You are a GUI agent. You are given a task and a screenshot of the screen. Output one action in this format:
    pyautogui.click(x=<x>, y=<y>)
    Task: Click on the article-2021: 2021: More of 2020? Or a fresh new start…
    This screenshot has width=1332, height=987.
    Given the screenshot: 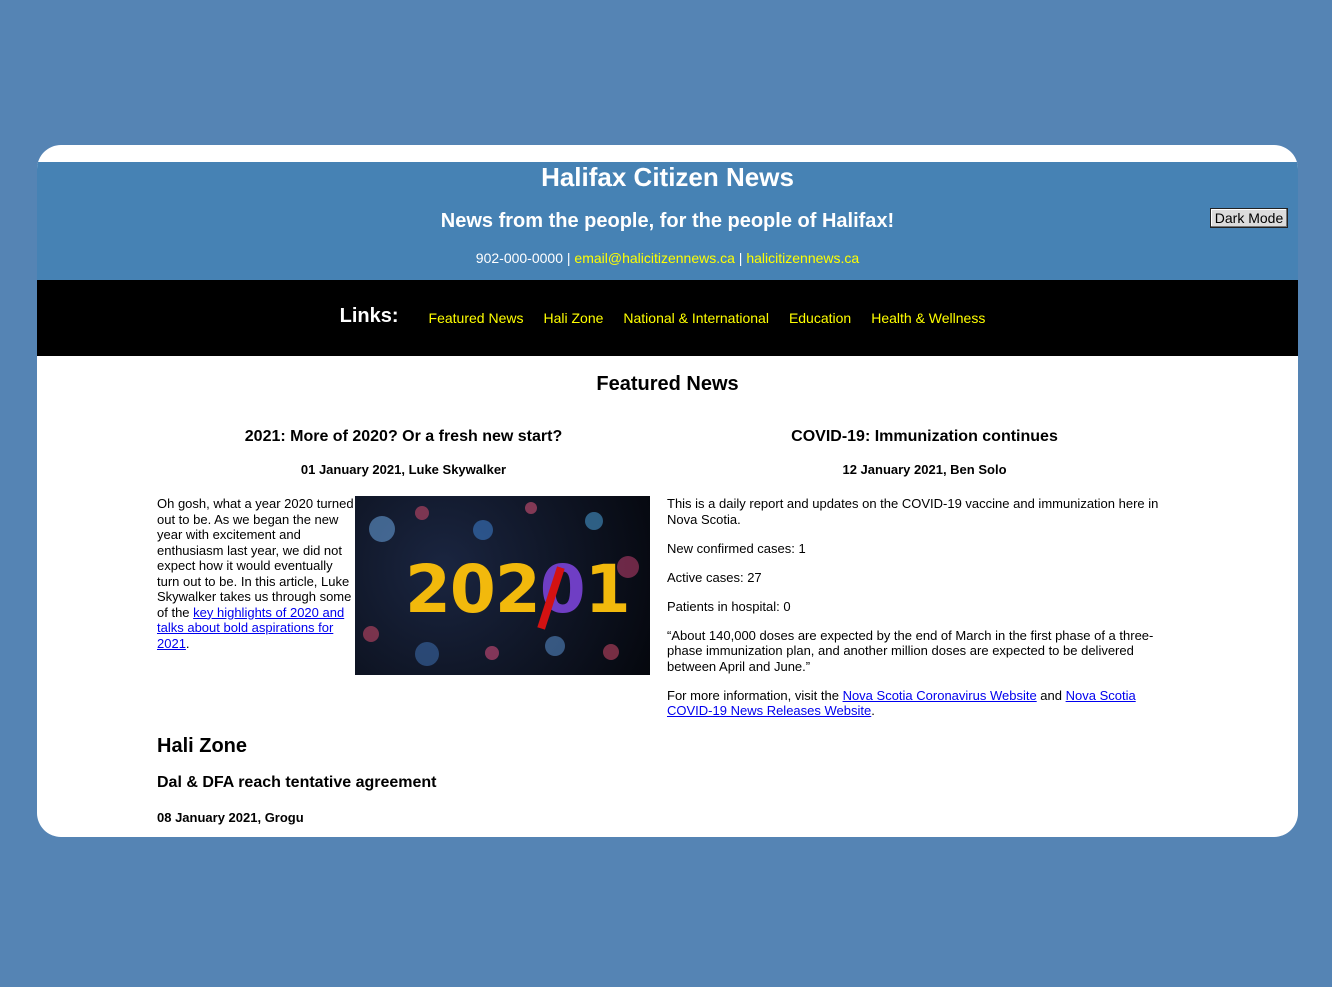 What is the action you would take?
    pyautogui.click(x=403, y=551)
    